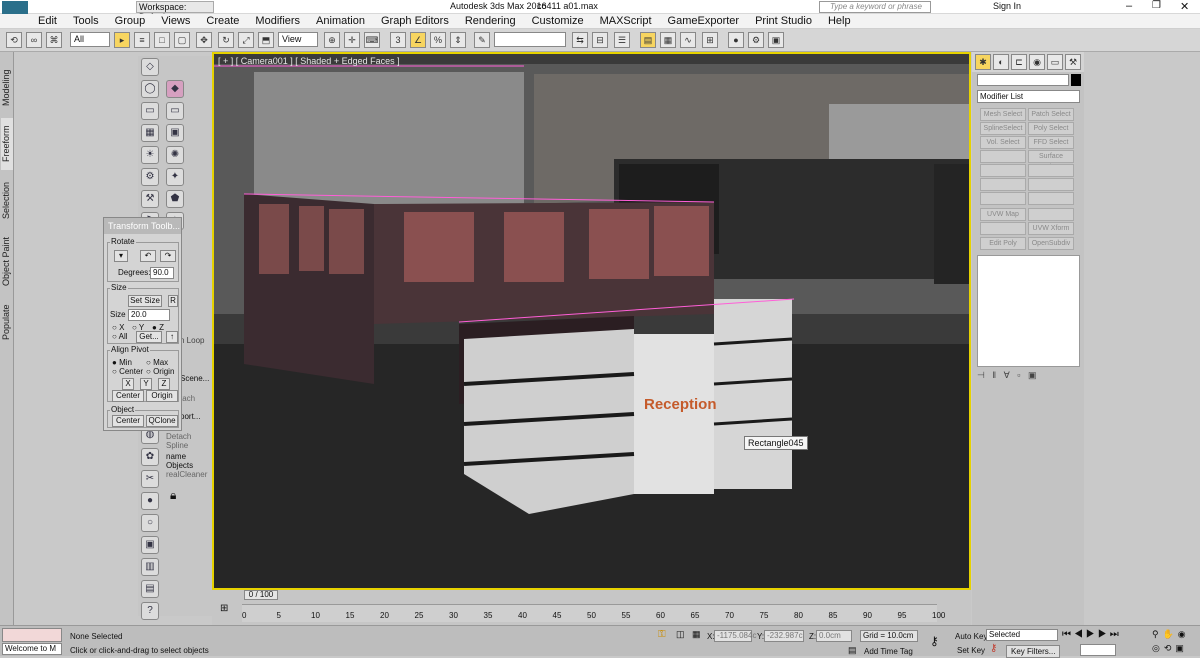 The width and height of the screenshot is (1200, 658). Describe the element at coordinates (128, 396) in the screenshot. I see `pivot-center-button: Center` at that location.